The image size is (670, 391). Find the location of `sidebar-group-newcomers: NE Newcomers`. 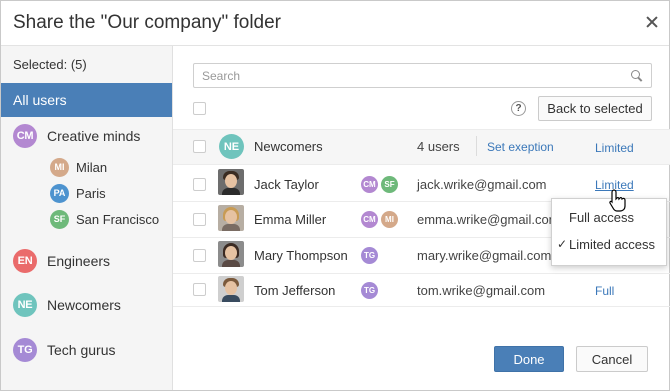

sidebar-group-newcomers: NE Newcomers is located at coordinates (67, 305).